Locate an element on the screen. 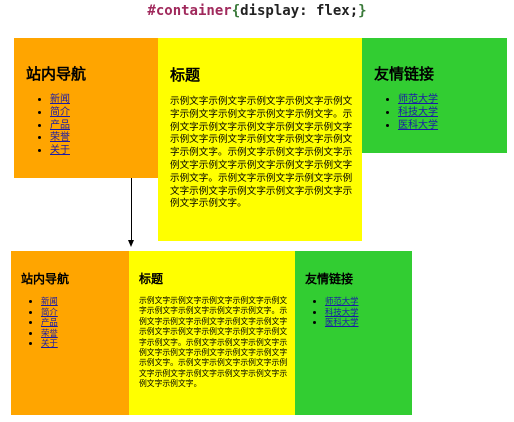 The image size is (514, 422). top-links-column: 友情链接 师范大学 科技大学 医科大学 is located at coordinates (434, 95).